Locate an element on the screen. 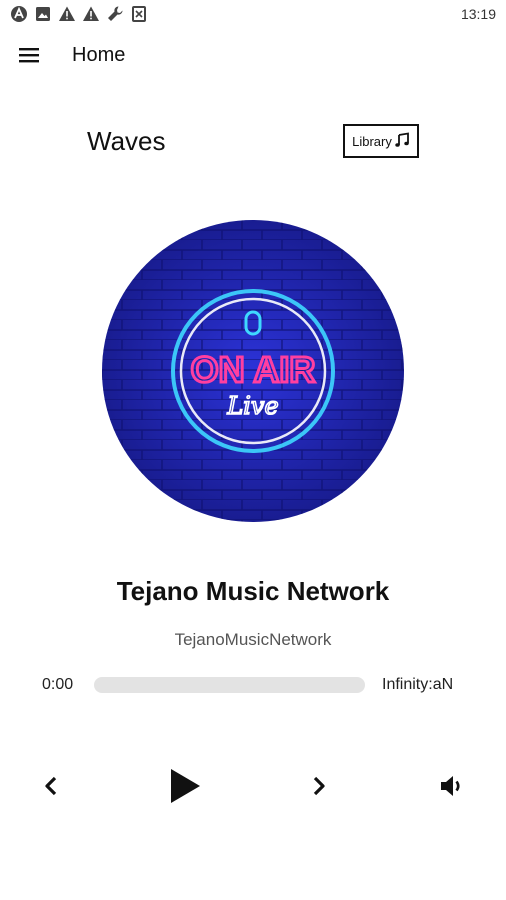 Image resolution: width=506 pixels, height=900 pixels. wrench-icon is located at coordinates (115, 14).